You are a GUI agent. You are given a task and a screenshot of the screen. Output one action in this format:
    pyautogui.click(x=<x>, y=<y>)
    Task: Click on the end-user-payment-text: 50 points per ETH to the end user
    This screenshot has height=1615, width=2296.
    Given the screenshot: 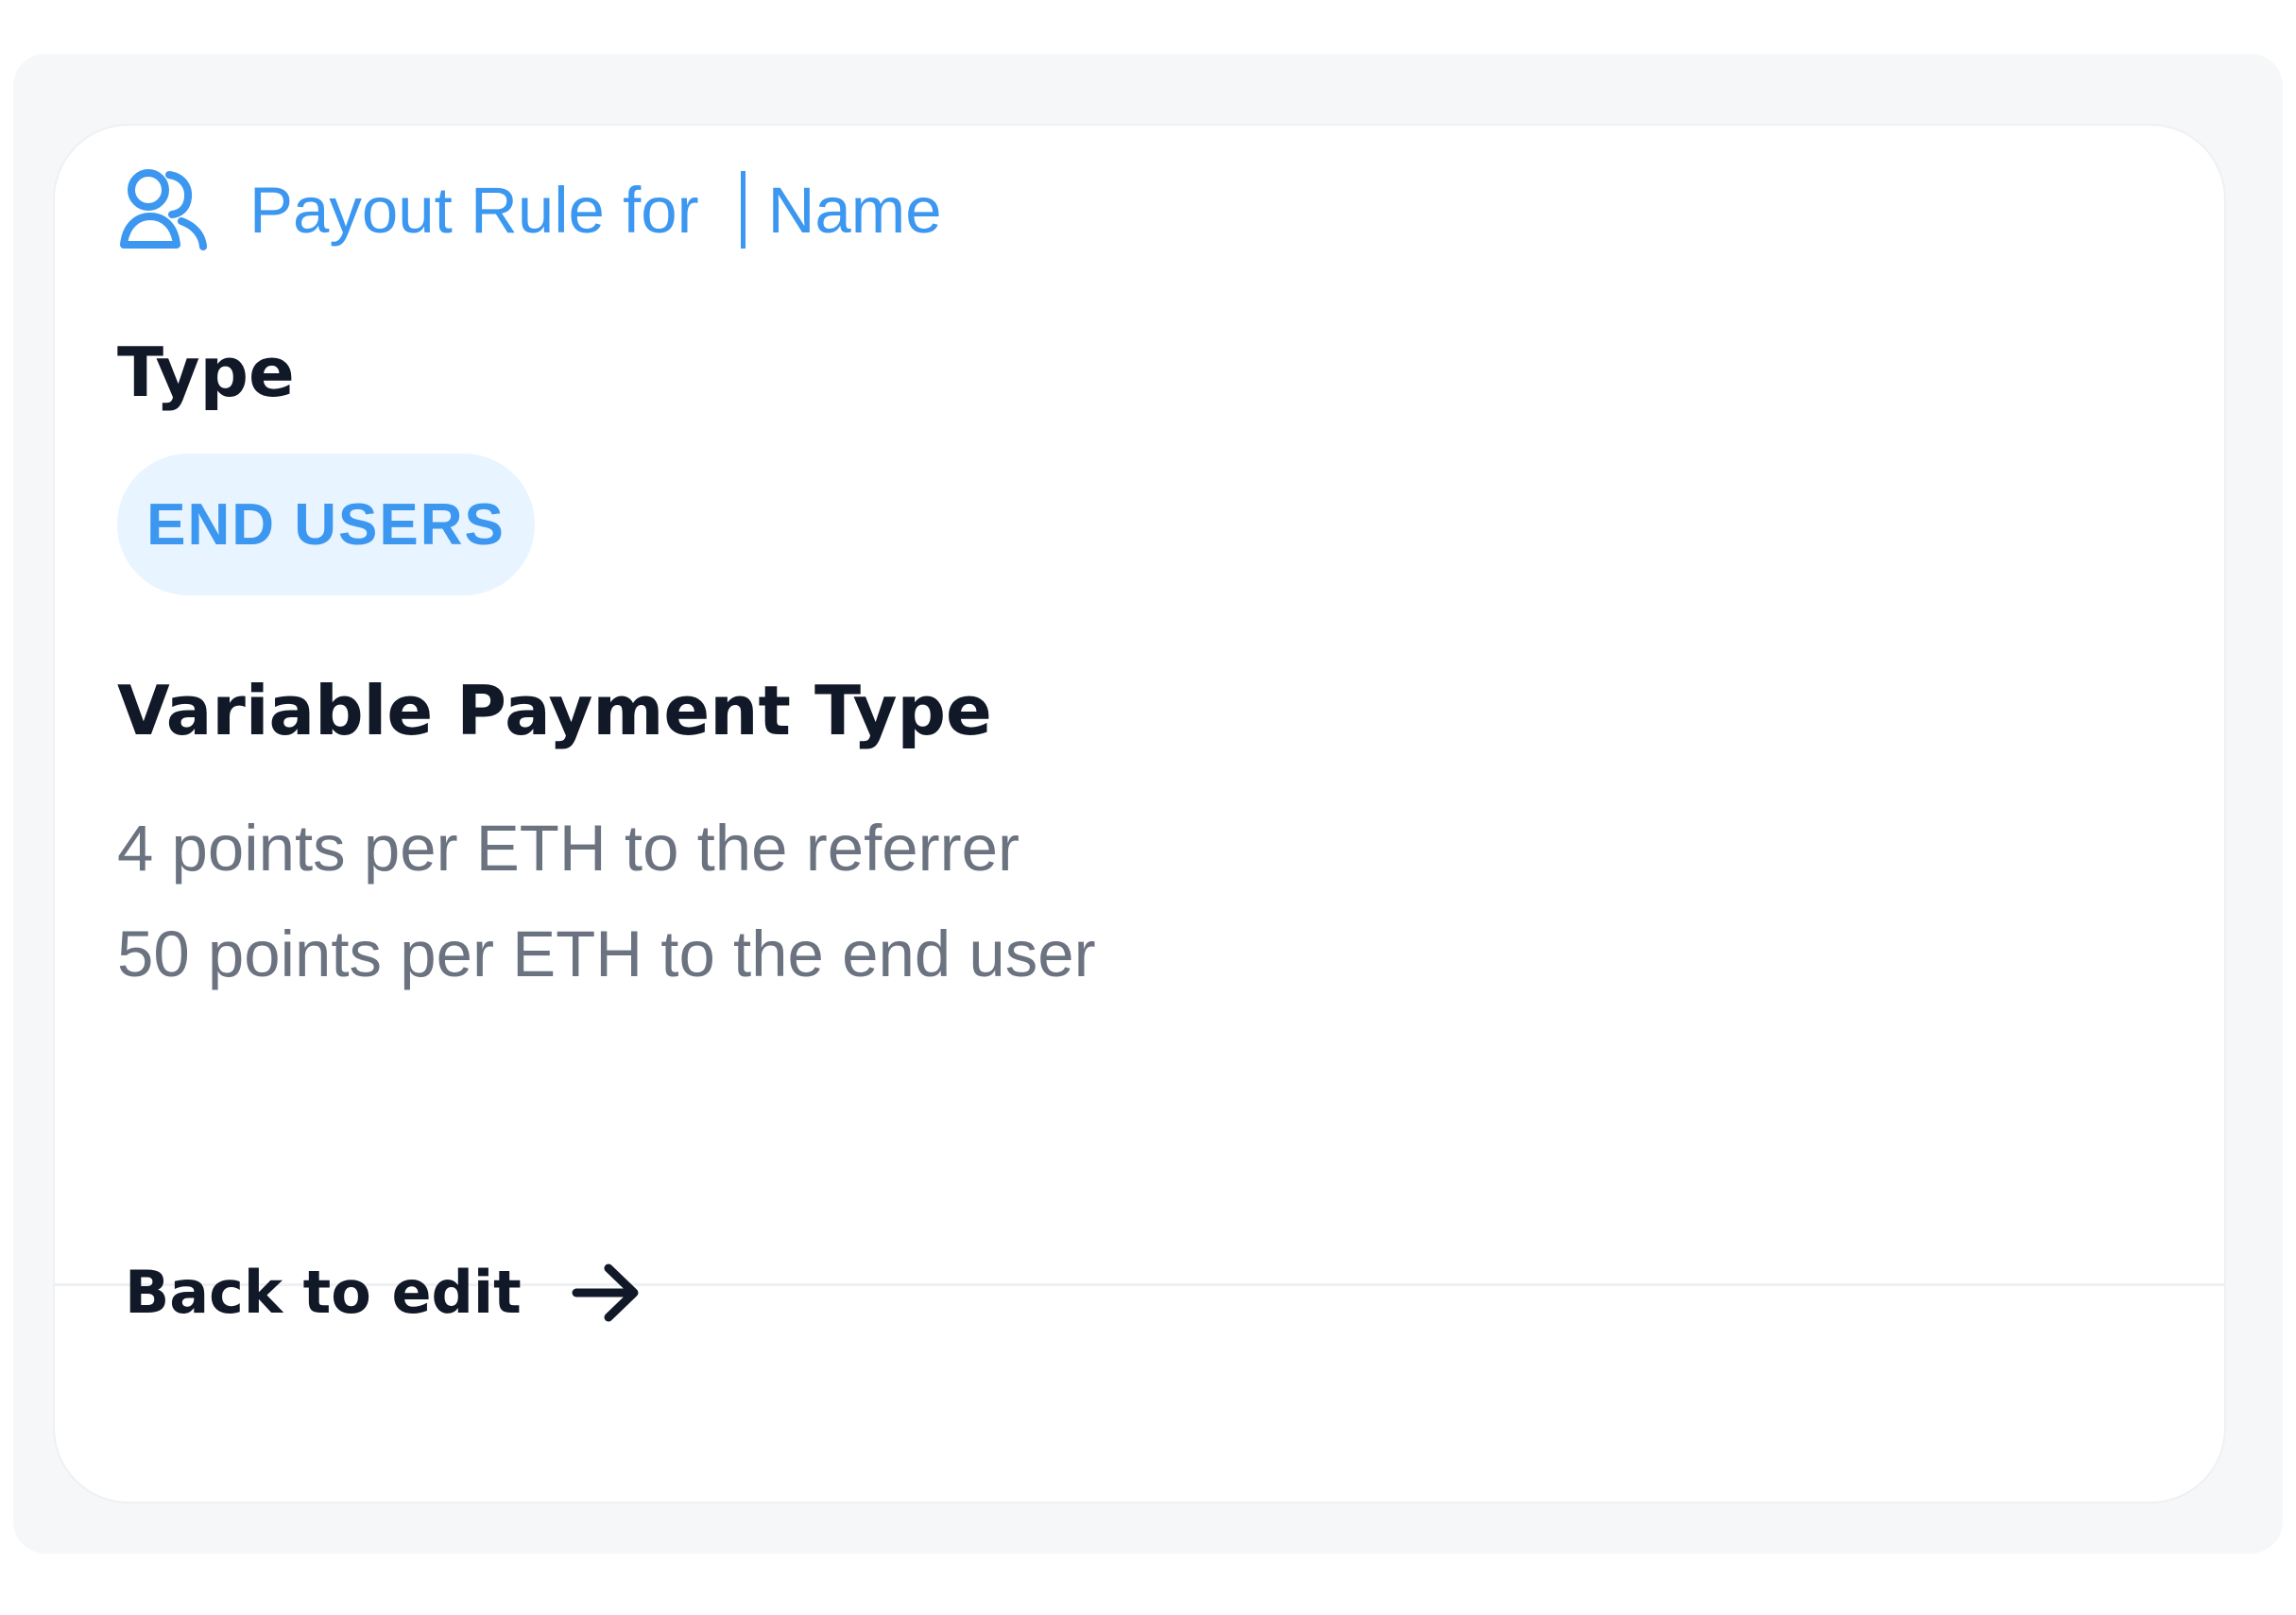 What is the action you would take?
    pyautogui.click(x=606, y=954)
    